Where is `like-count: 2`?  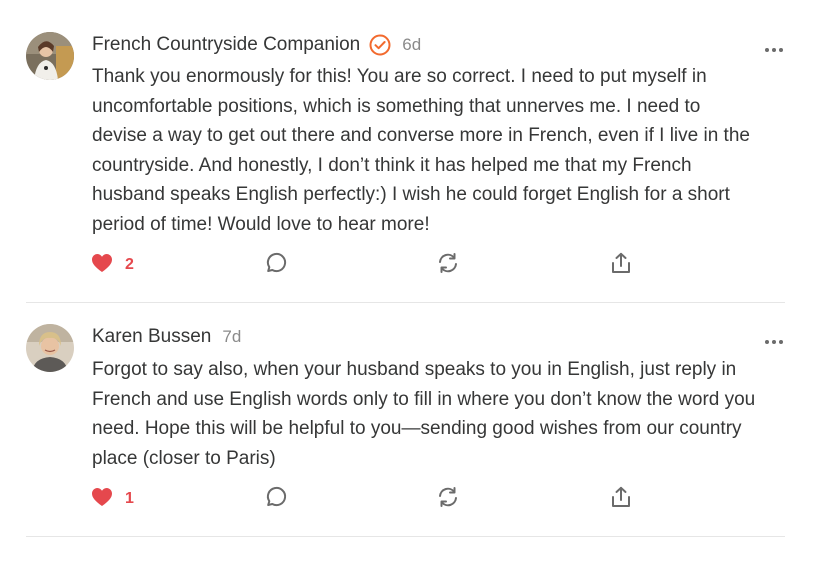
like-count: 2 is located at coordinates (129, 264).